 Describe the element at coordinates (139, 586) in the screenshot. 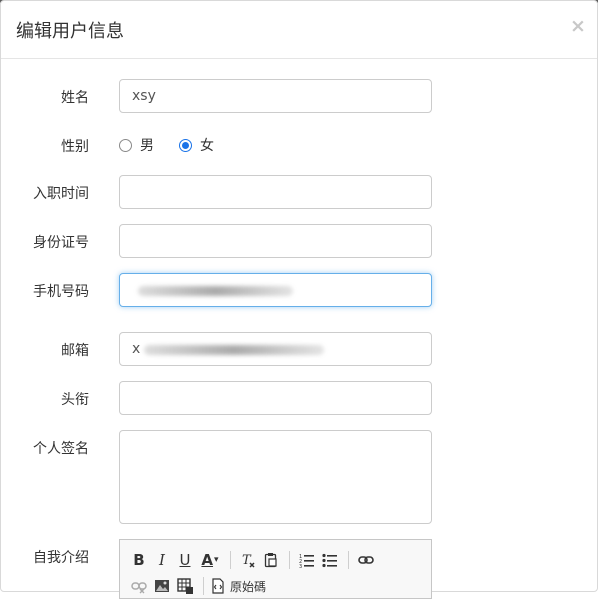

I see `unlink-icon` at that location.